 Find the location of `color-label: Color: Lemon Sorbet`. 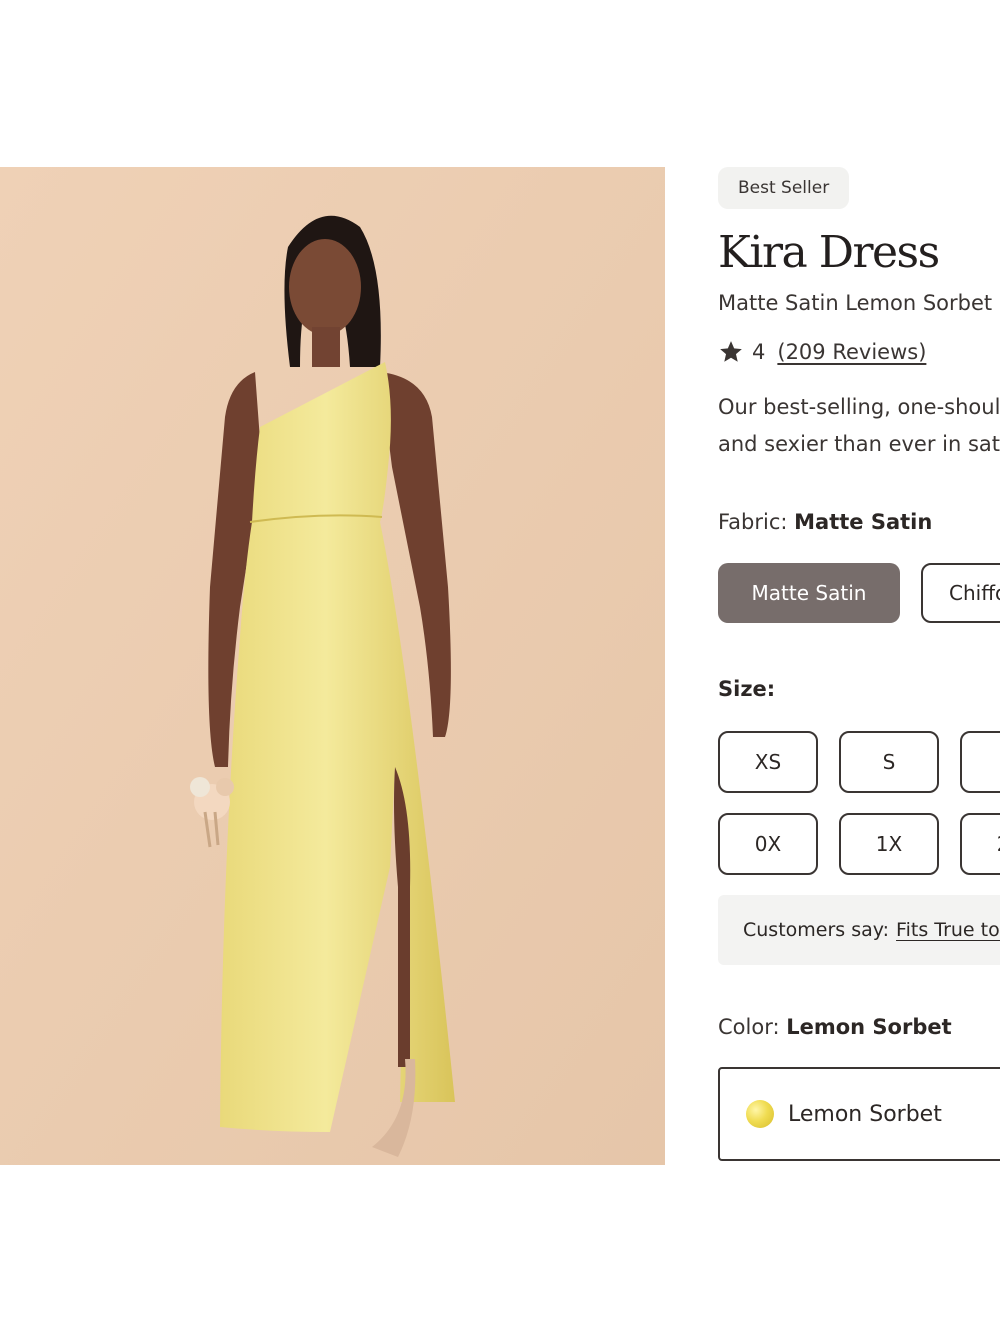

color-label: Color: Lemon Sorbet is located at coordinates (835, 1027).